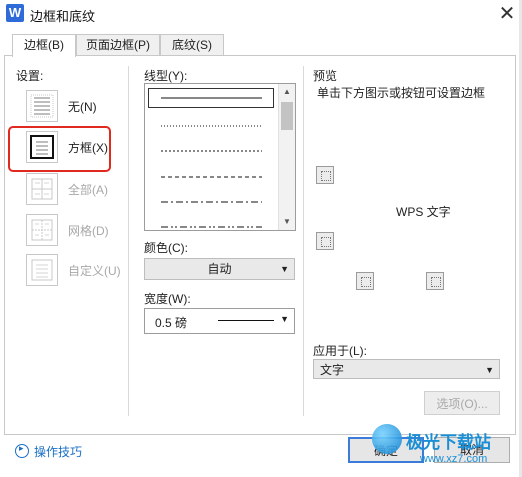  Describe the element at coordinates (365, 281) in the screenshot. I see `border-left-button` at that location.